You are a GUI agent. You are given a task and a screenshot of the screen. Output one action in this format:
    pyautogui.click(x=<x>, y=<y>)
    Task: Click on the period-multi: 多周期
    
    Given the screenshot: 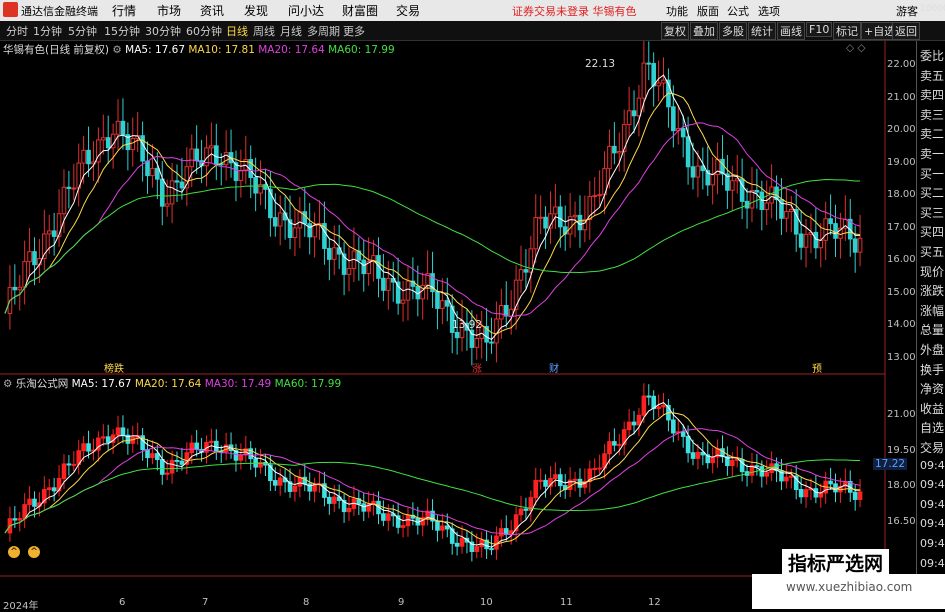 What is the action you would take?
    pyautogui.click(x=323, y=31)
    